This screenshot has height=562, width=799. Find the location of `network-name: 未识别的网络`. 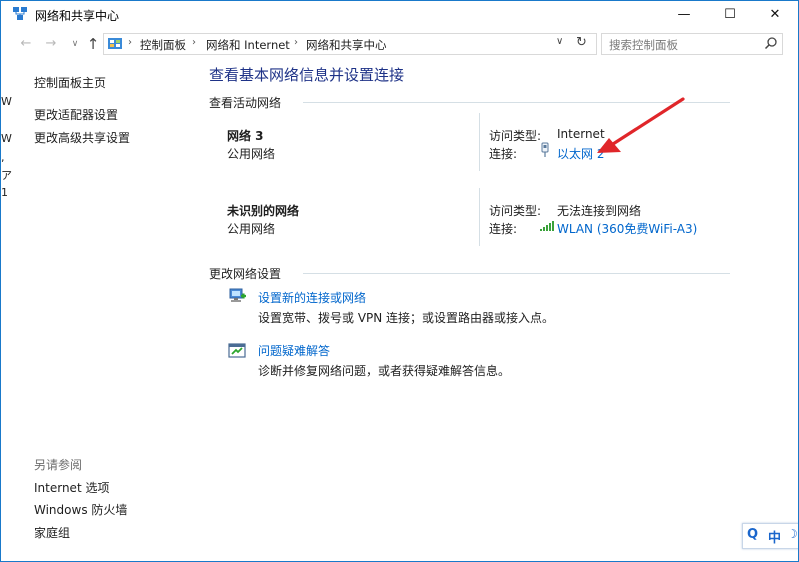

network-name: 未识别的网络 is located at coordinates (263, 211).